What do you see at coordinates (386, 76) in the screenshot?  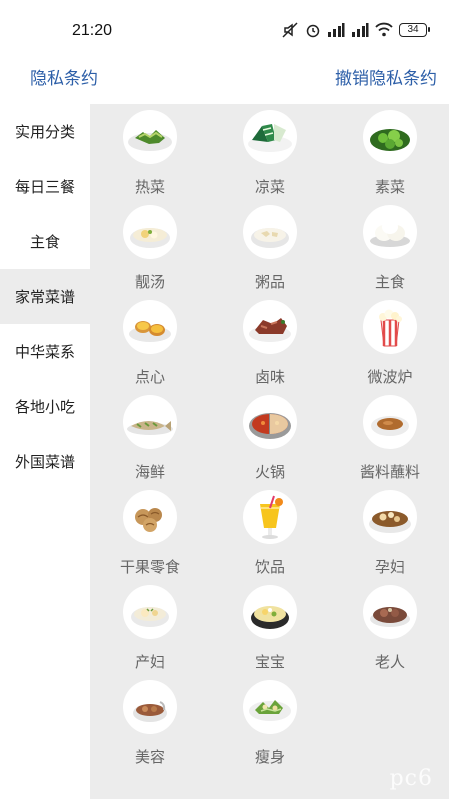 I see `revoke-privacy-policy-link: 撤销隐私条约` at bounding box center [386, 76].